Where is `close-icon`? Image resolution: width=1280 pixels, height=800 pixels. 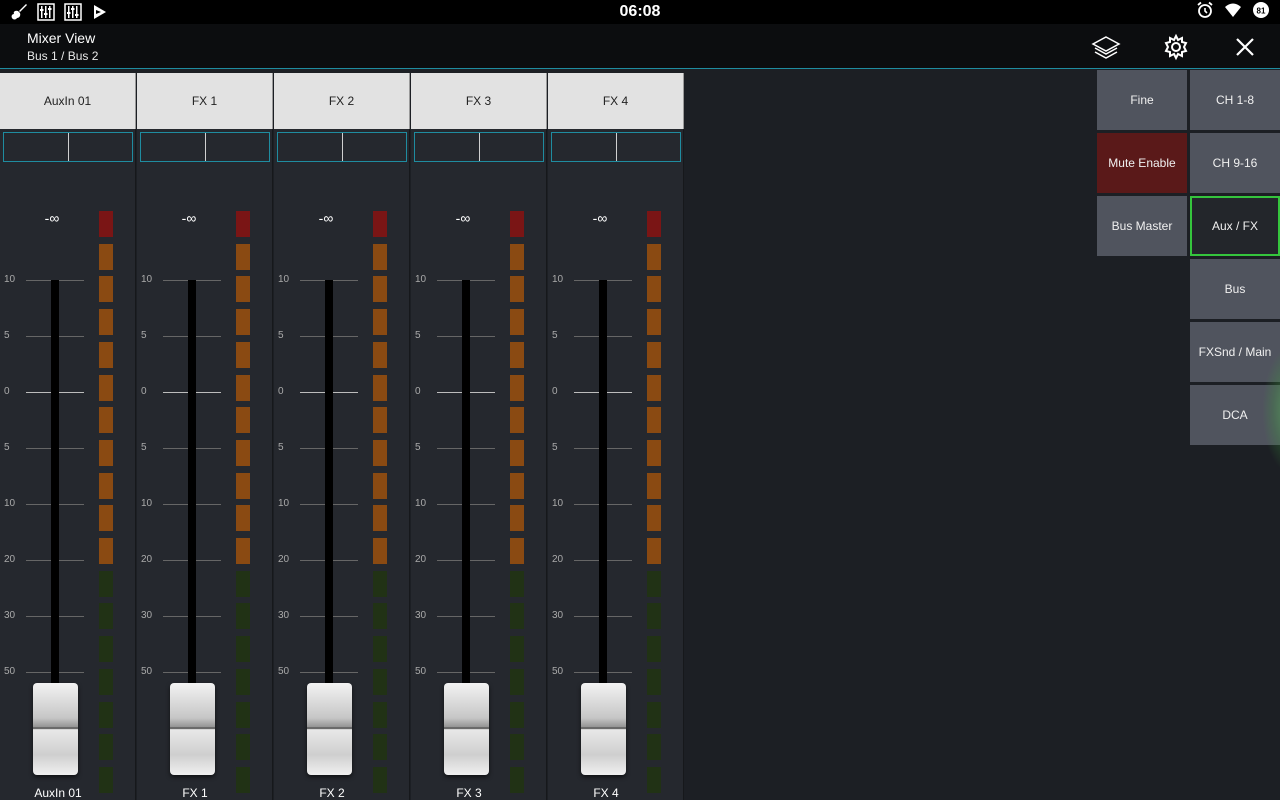
close-icon is located at coordinates (1245, 47).